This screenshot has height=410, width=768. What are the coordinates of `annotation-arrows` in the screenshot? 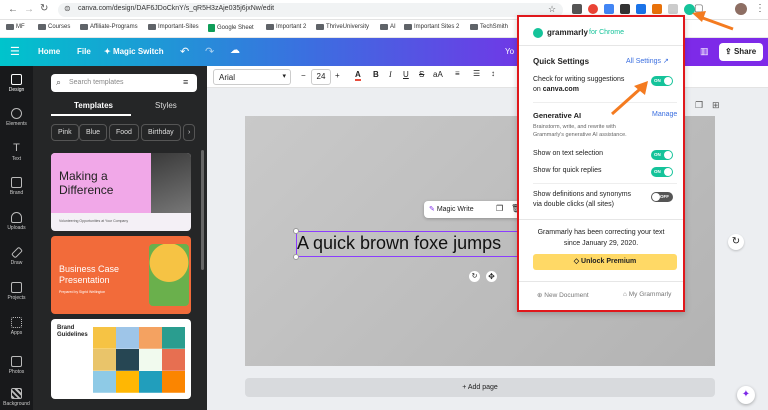 It's located at (672, 63).